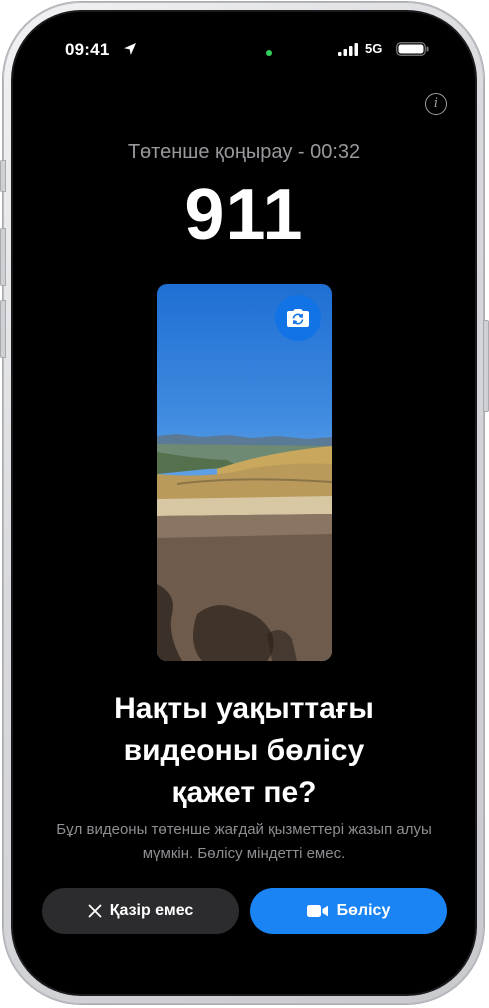 This screenshot has height=1008, width=489. I want to click on status-bar: 09:41 5G, so click(244, 47).